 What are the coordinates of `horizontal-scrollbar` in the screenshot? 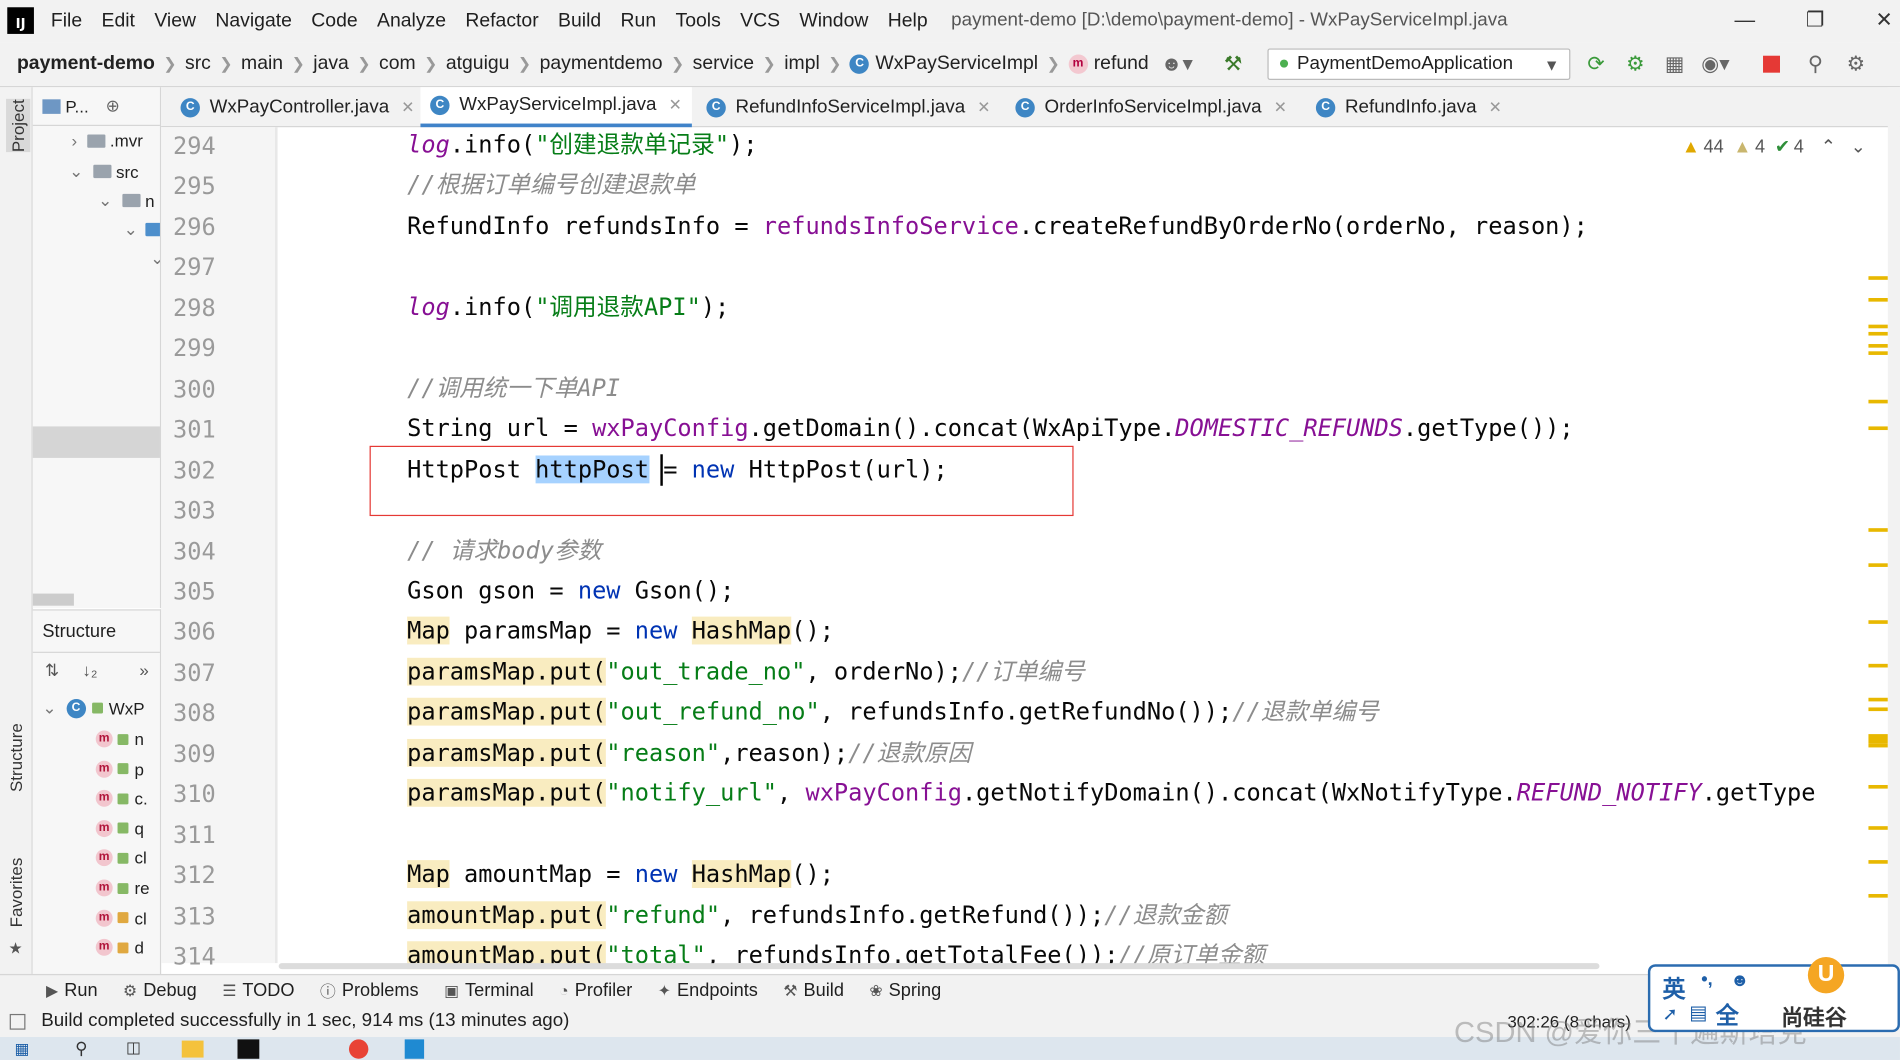 It's located at (53, 599).